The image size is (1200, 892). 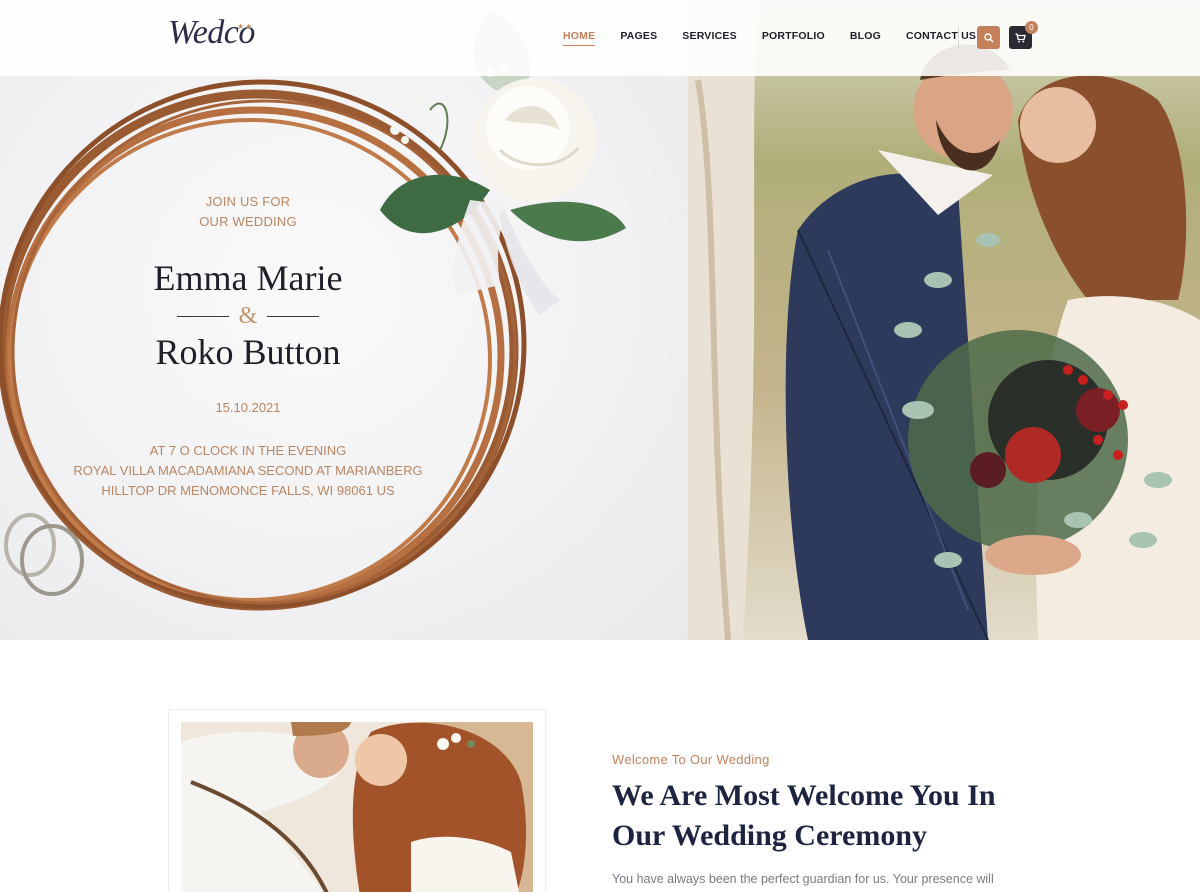 What do you see at coordinates (211, 33) in the screenshot?
I see `site-logo: Wedco` at bounding box center [211, 33].